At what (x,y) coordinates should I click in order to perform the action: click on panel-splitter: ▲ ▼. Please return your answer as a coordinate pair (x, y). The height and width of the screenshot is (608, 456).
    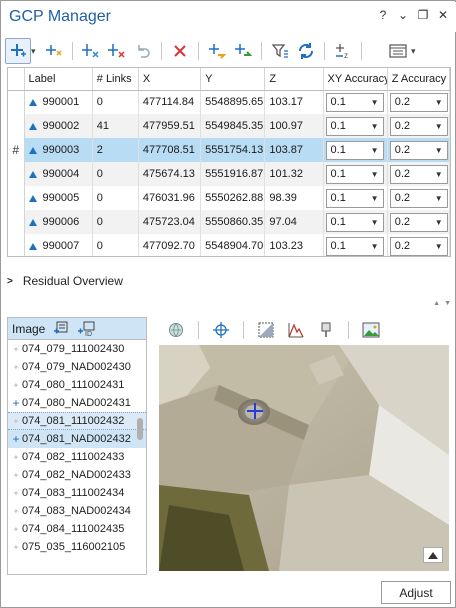
    Looking at the image, I should click on (229, 303).